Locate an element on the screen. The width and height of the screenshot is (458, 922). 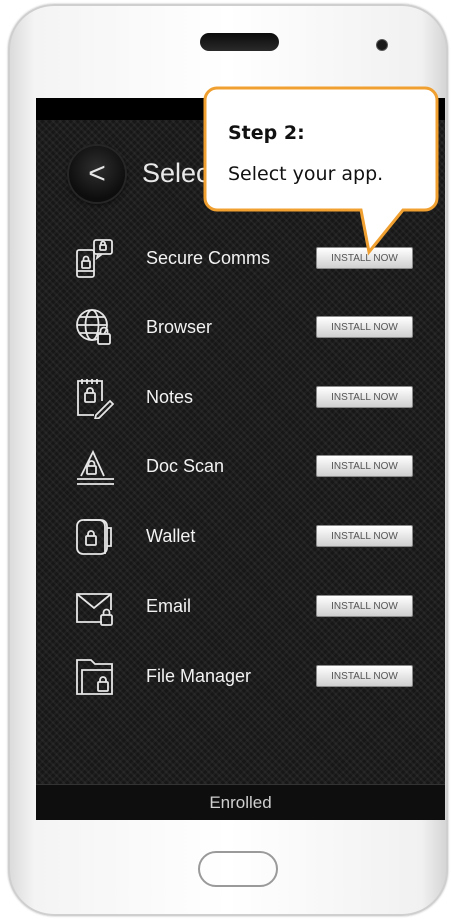
list-item: Email INSTALL NOW is located at coordinates (240, 611).